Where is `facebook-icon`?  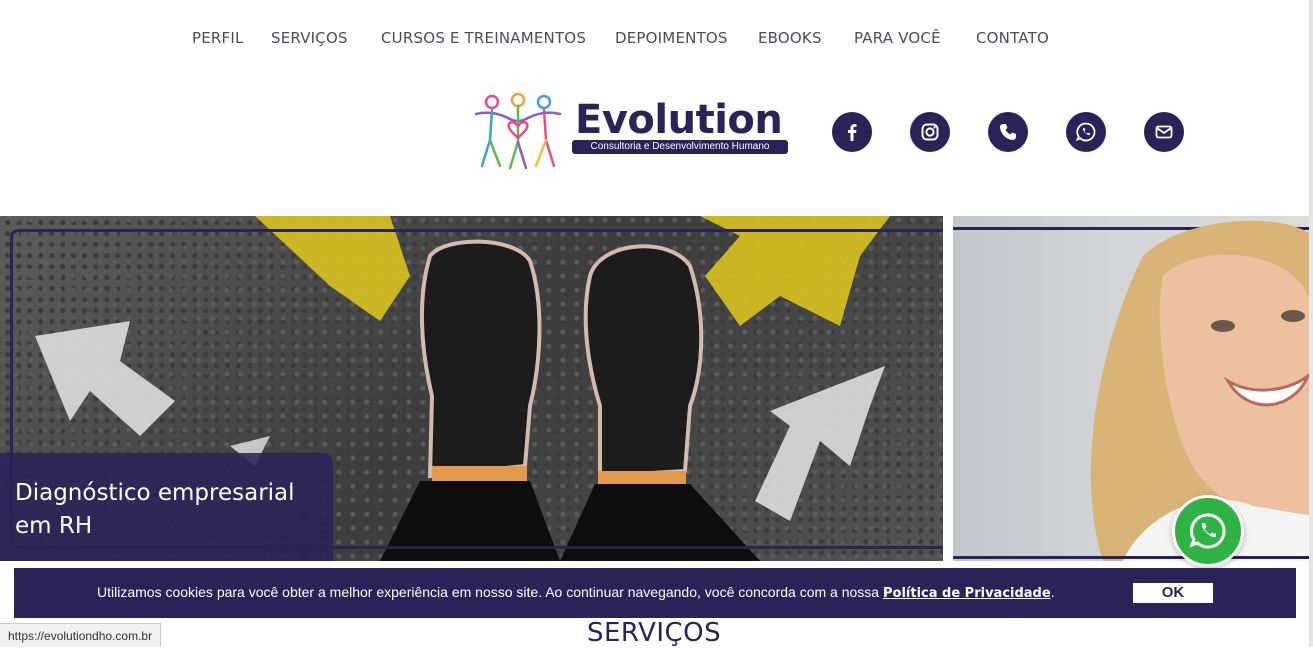
facebook-icon is located at coordinates (852, 132).